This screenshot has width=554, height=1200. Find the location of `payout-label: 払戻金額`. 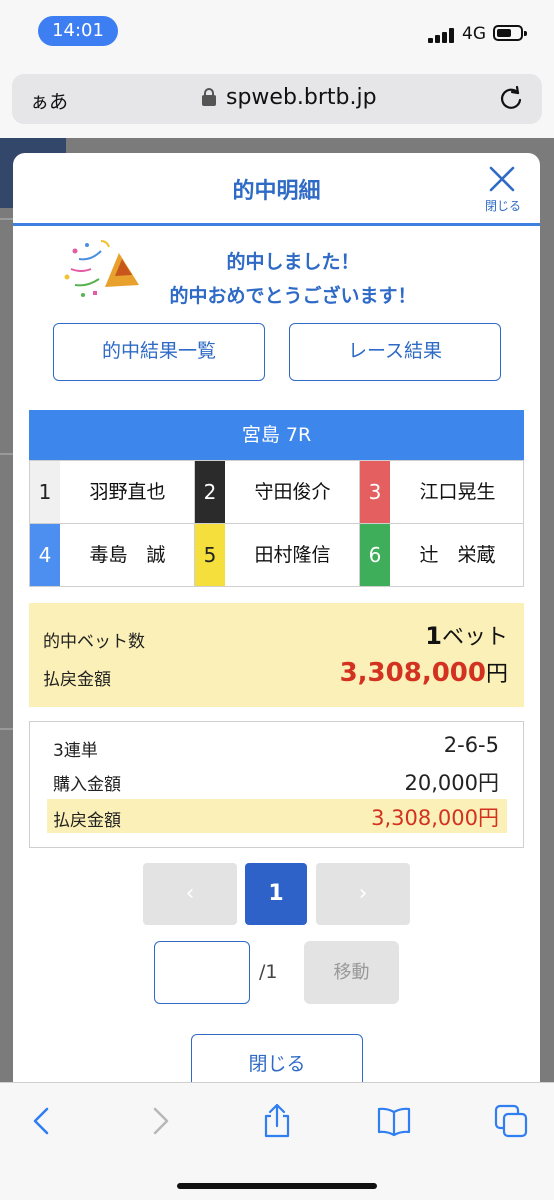

payout-label: 払戻金額 is located at coordinates (77, 680).